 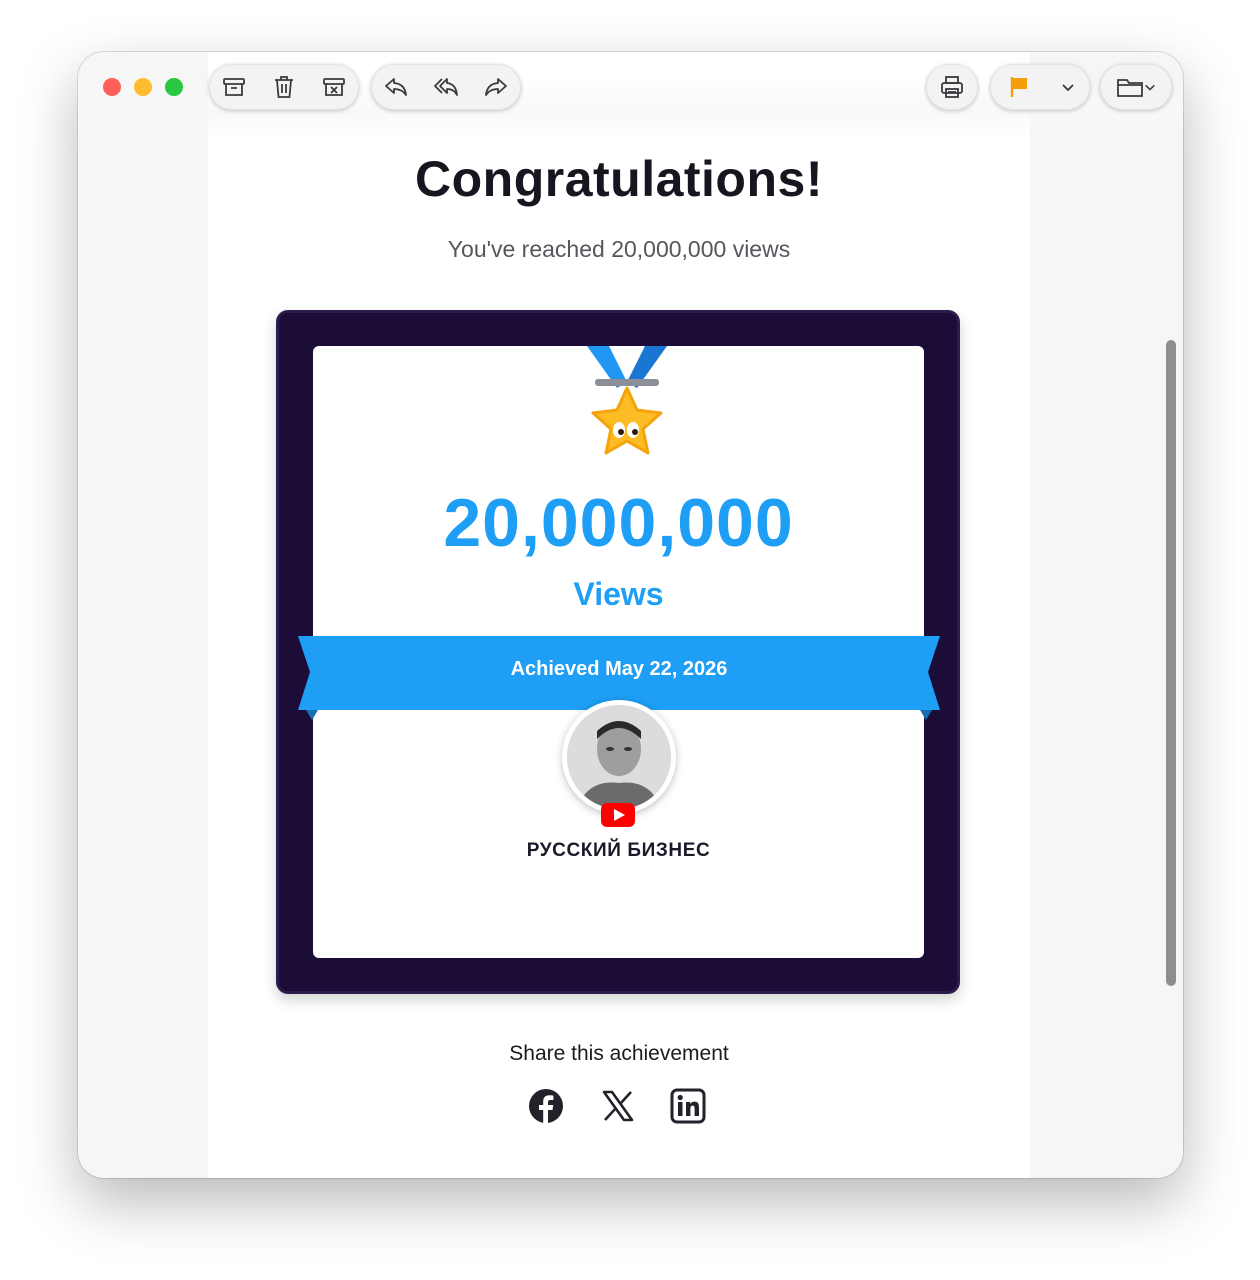 I want to click on page-title: Congratulations!, so click(x=619, y=179).